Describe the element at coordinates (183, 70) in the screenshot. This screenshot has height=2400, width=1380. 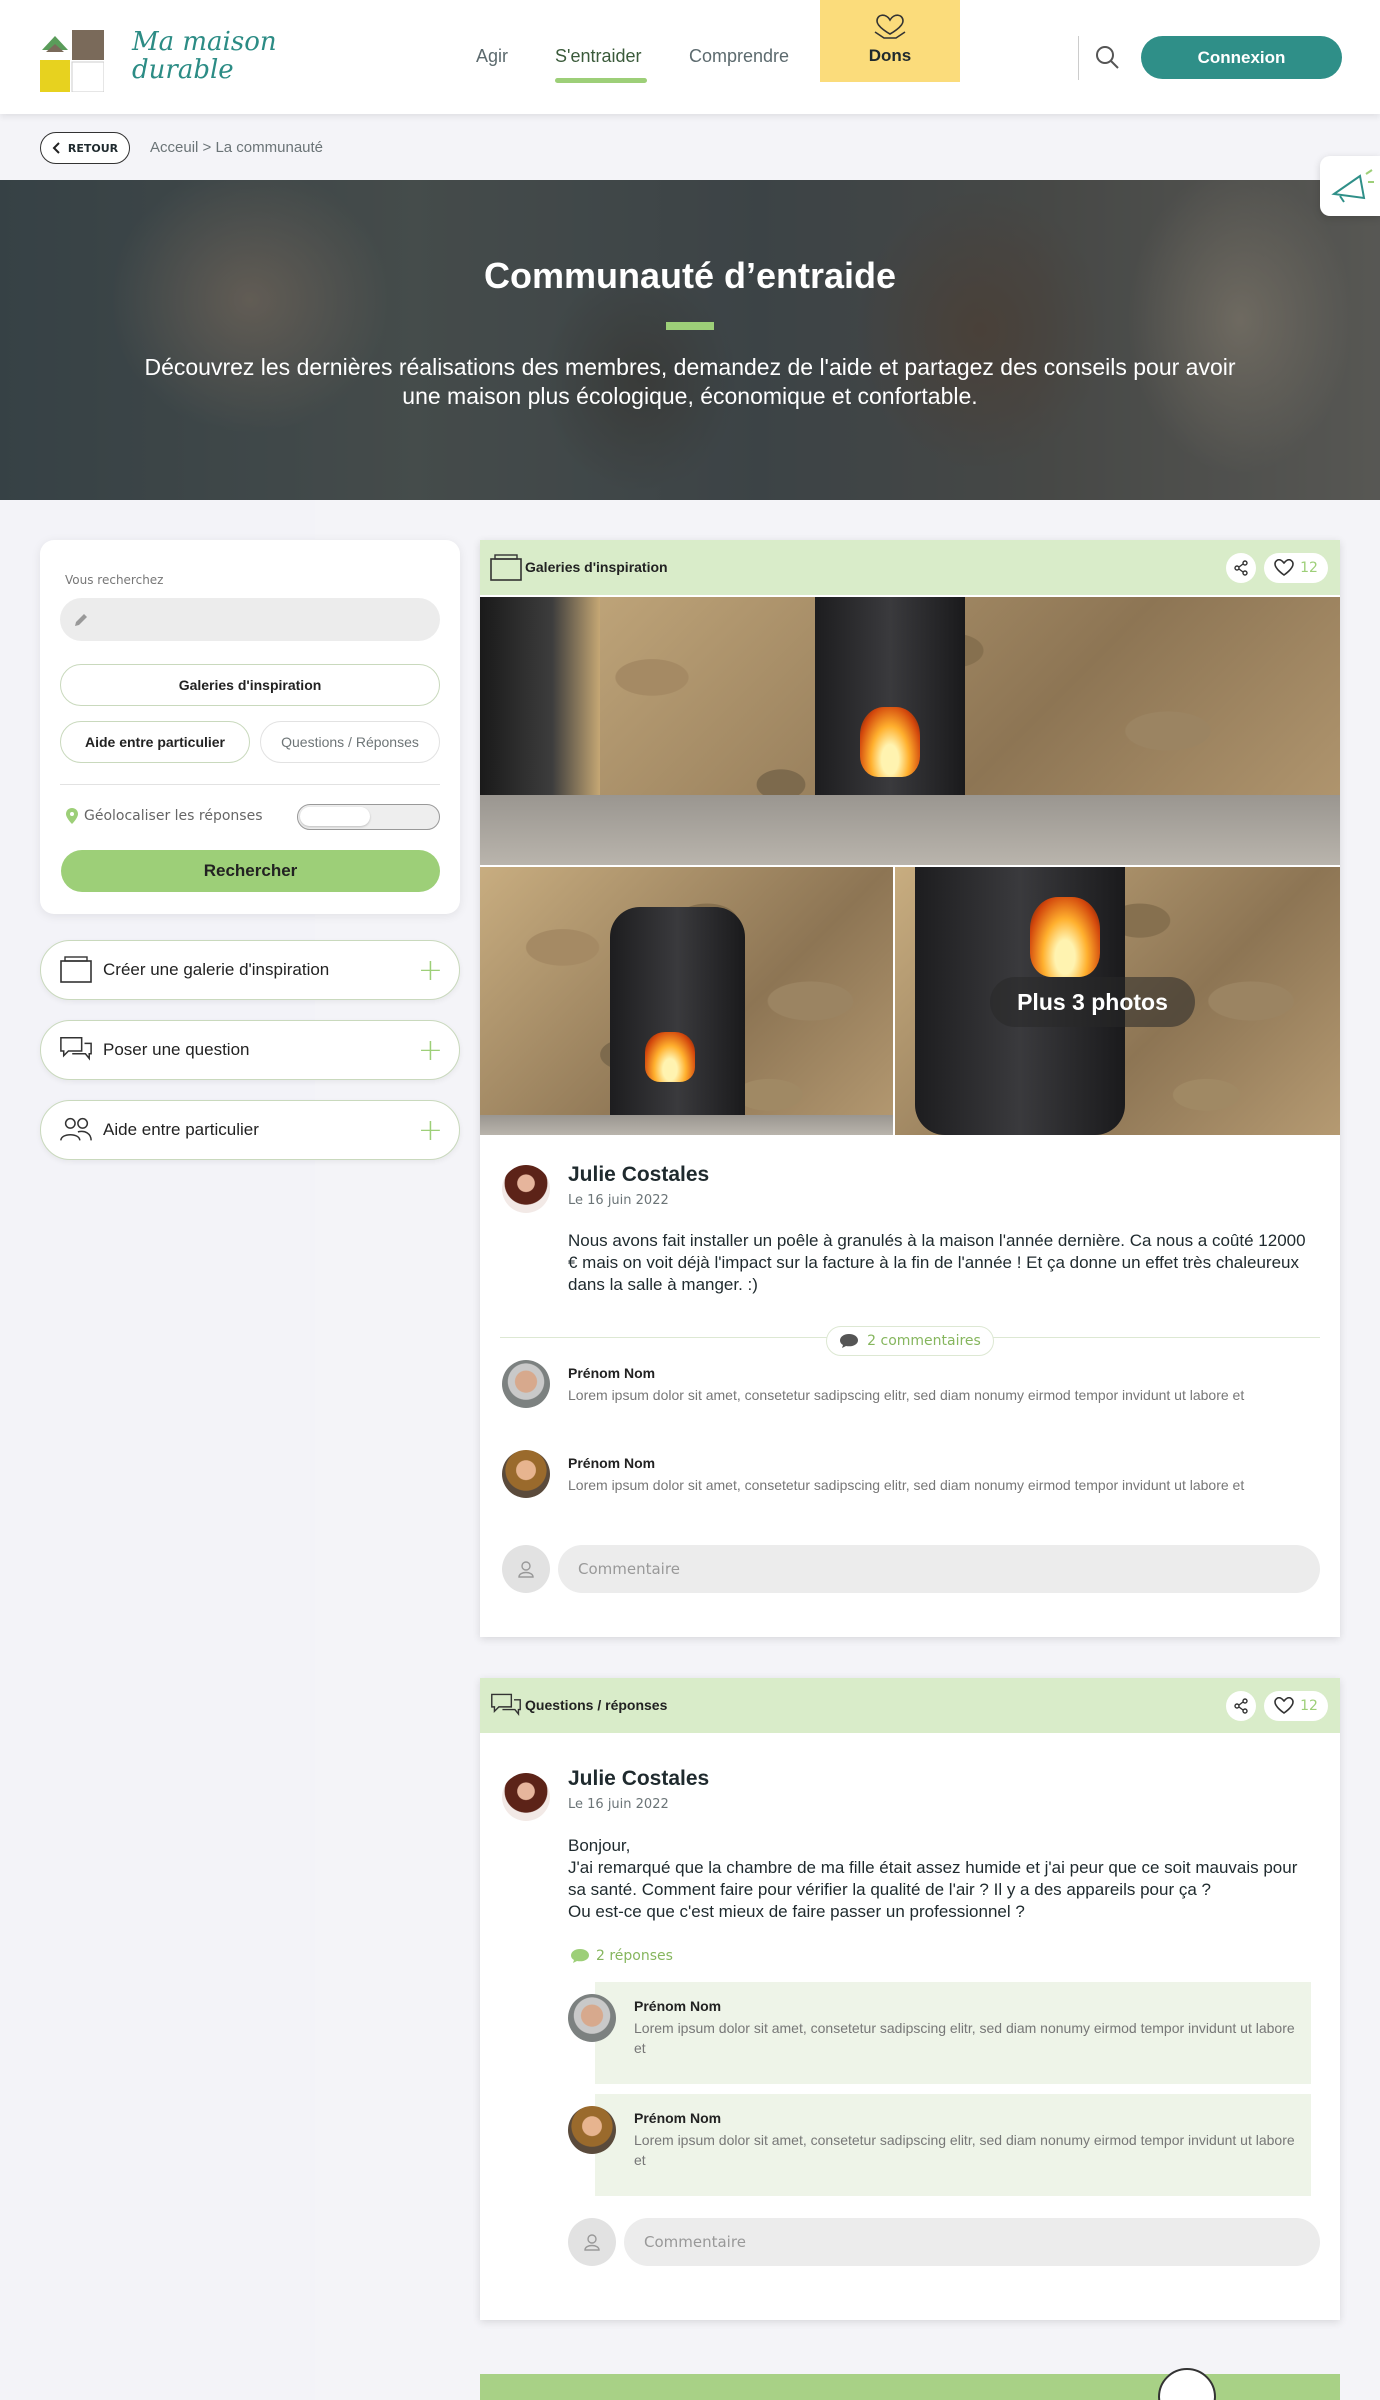
I see `brand-name-line2: durable` at that location.